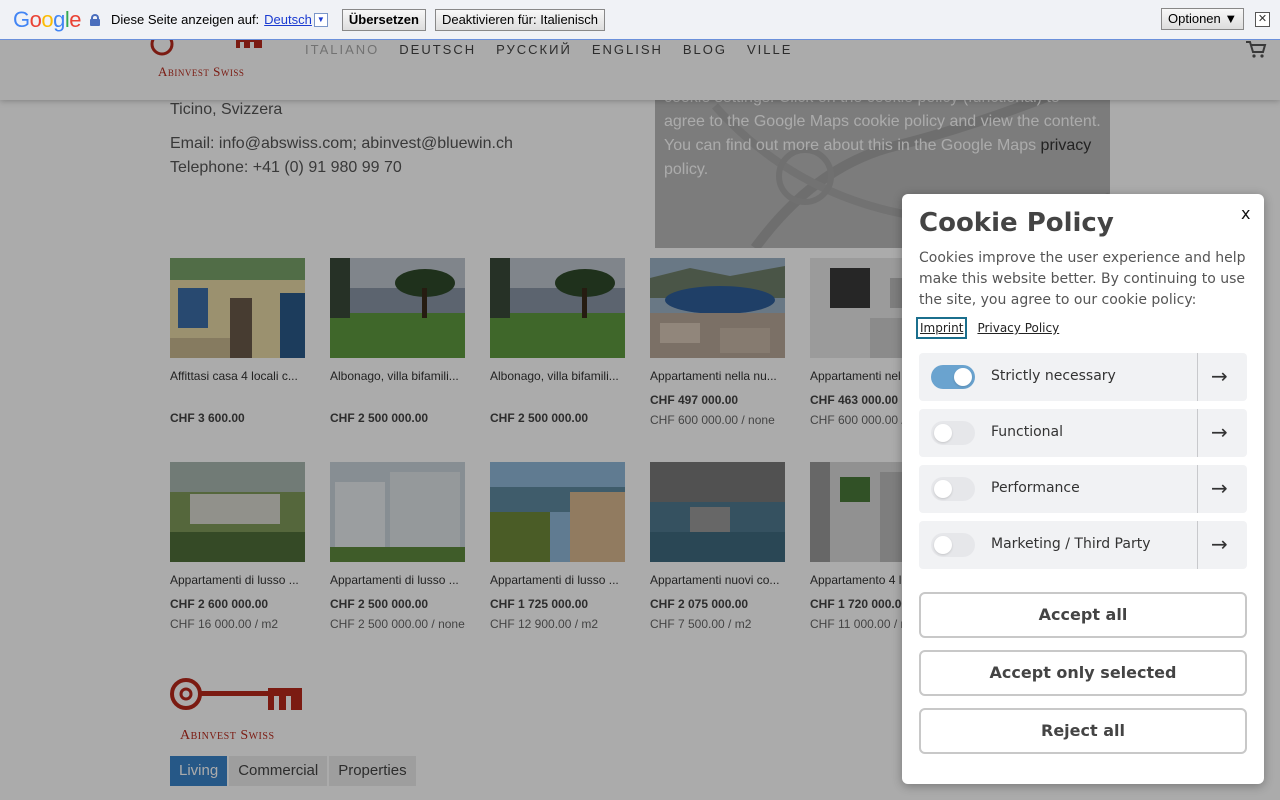 This screenshot has width=1280, height=800. I want to click on policy-links: Imprint Privacy Policy, so click(987, 328).